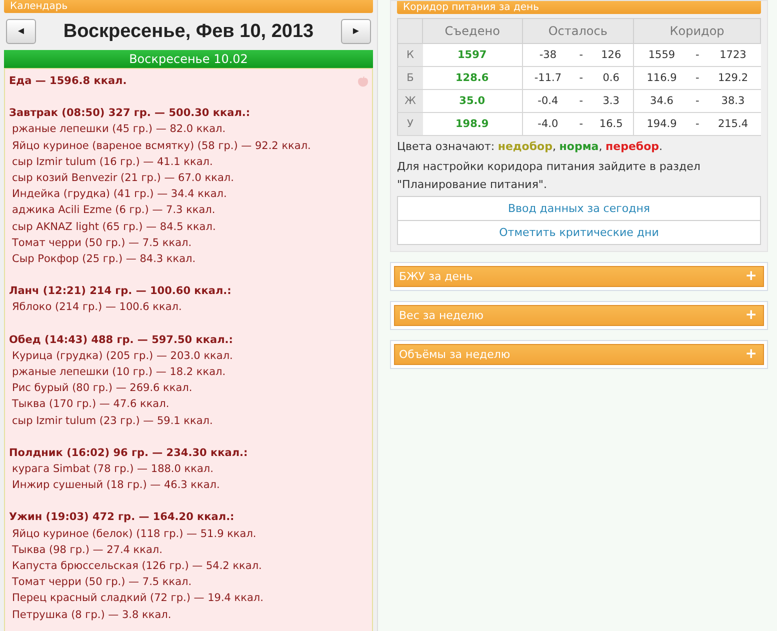  What do you see at coordinates (134, 534) in the screenshot?
I see `food-item: Яйцо куриное (белок) (118 гр.) — 51.9 ккал.` at bounding box center [134, 534].